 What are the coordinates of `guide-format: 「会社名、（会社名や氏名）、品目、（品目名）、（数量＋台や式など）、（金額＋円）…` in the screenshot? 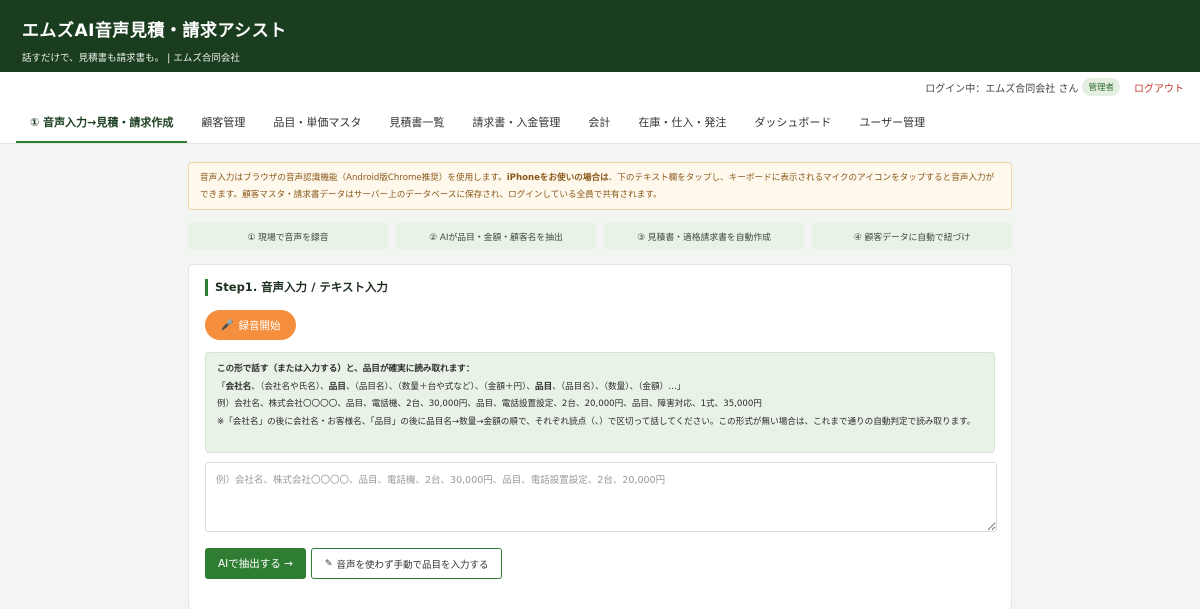 It's located at (600, 388).